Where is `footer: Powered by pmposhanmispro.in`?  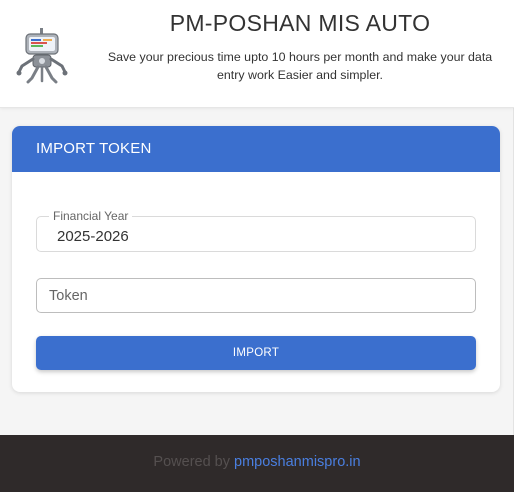
footer: Powered by pmposhanmispro.in is located at coordinates (257, 463).